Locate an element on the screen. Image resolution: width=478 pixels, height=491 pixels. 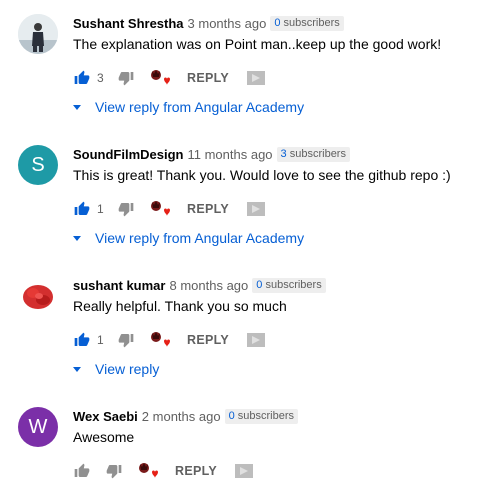
author-name: SoundFilmDesign is located at coordinates (128, 154).